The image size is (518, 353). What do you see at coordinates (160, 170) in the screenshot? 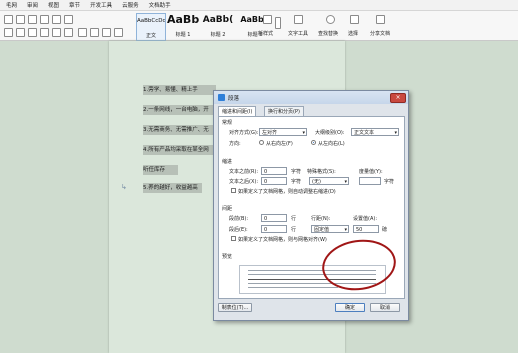
I see `paragraph: 听任库存` at bounding box center [160, 170].